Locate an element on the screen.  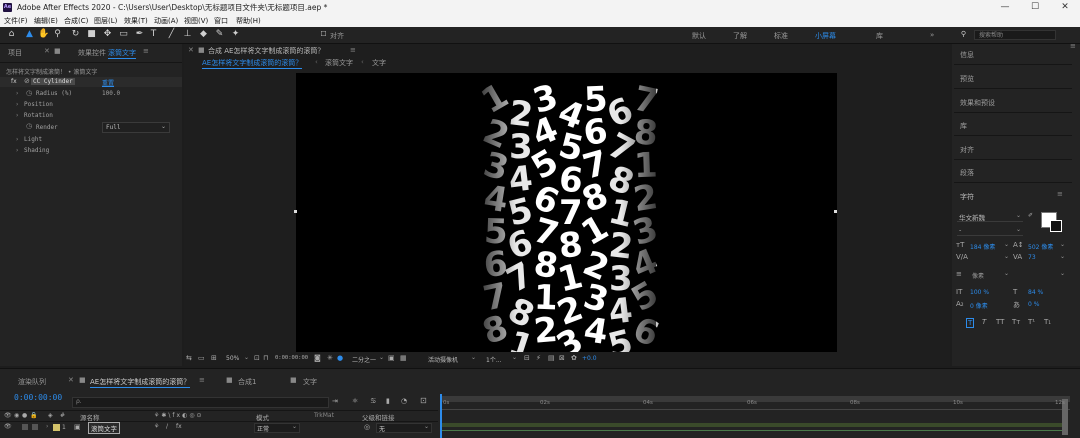
col-mode: 模式 is located at coordinates (262, 417).